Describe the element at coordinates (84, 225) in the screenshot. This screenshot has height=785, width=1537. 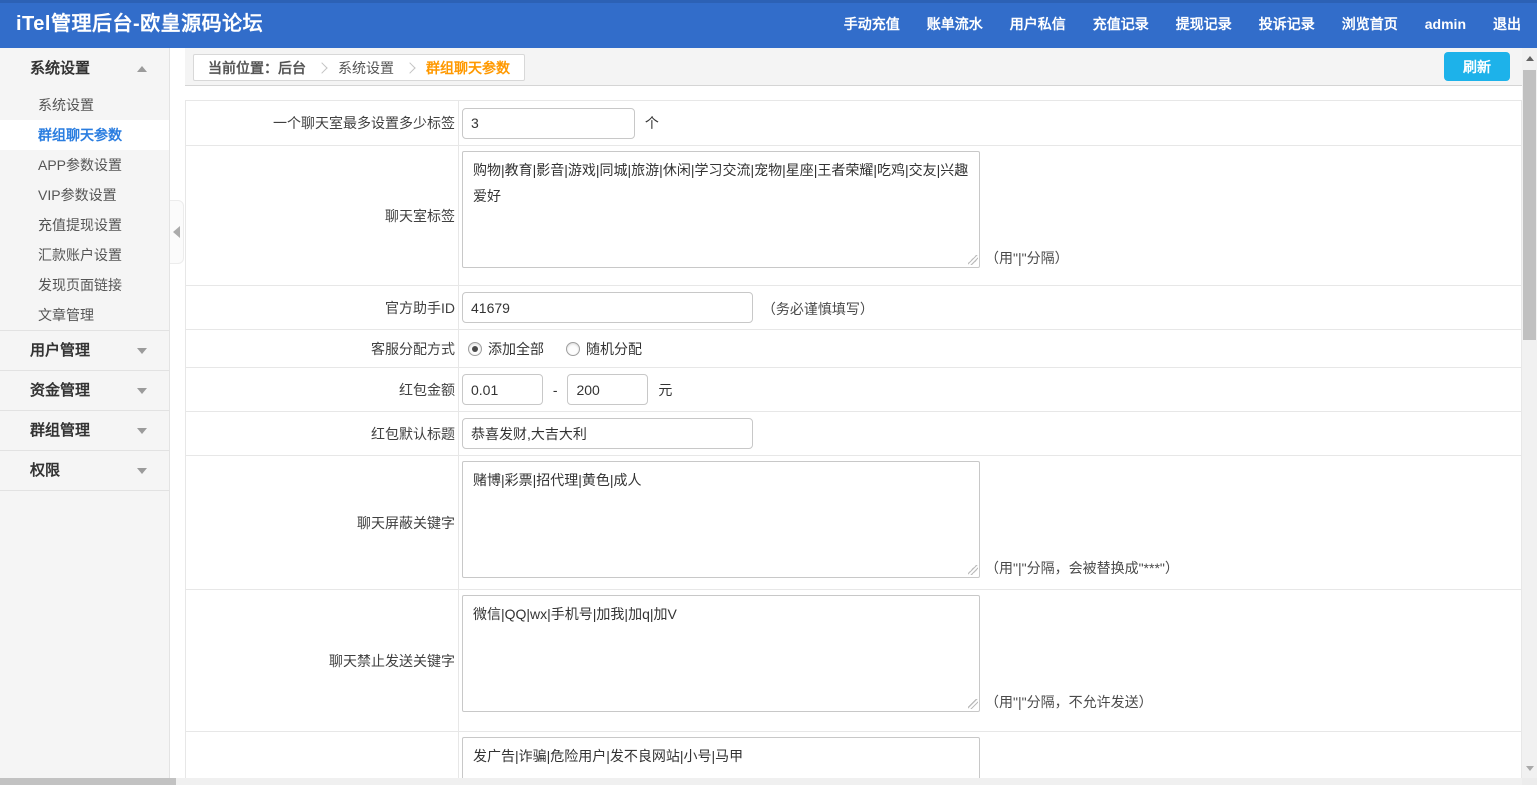
I see `sidebar-item-recharge-withdraw: 充值提现设置` at that location.